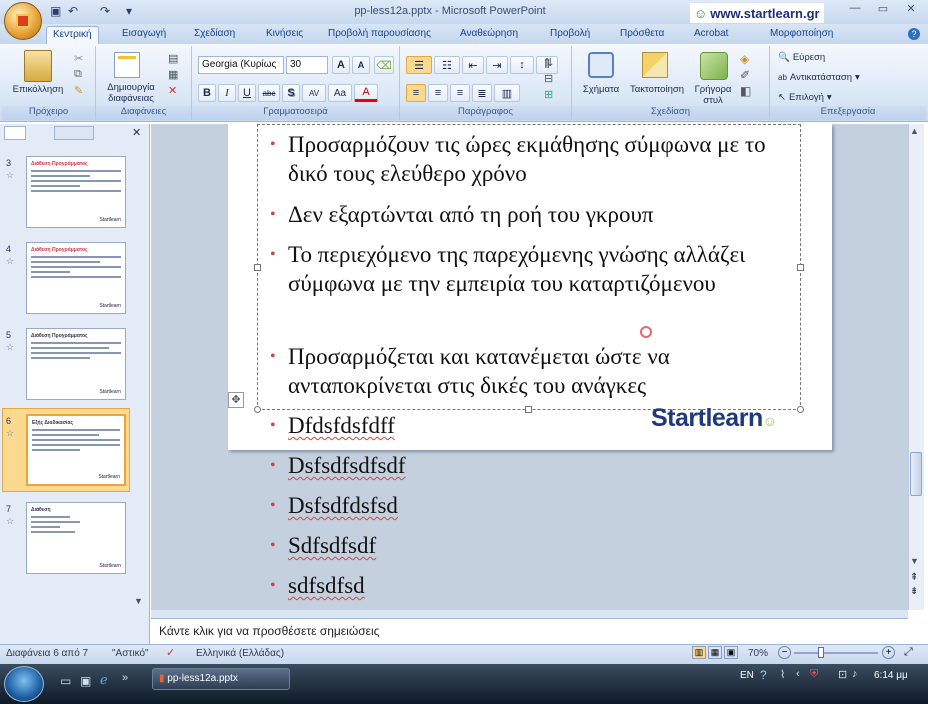 Image resolution: width=928 pixels, height=704 pixels. Describe the element at coordinates (642, 35) in the screenshot. I see `tab-addins: Πρόσθετα` at that location.